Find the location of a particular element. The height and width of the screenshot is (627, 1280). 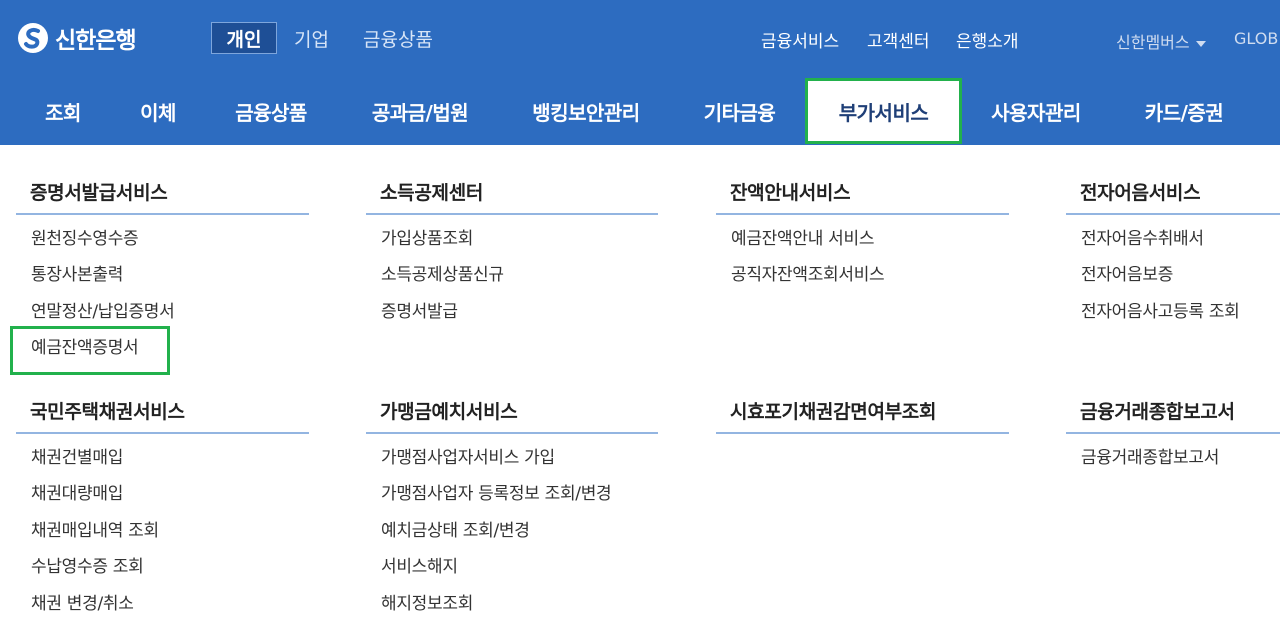

gnb-financial-products: 금융상품 is located at coordinates (271, 111).